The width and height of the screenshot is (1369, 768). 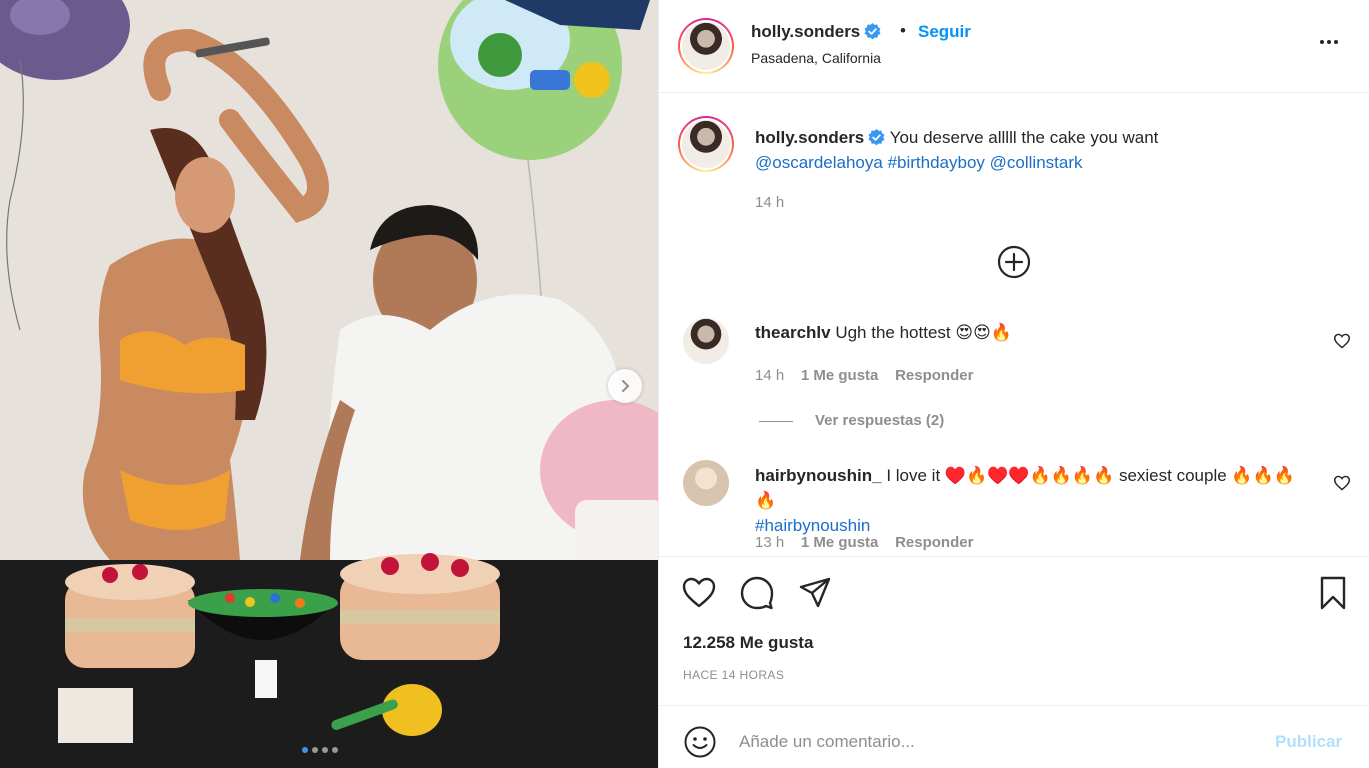 I want to click on comment-meta: 14 h 1 Me gusta Responder, so click(x=864, y=375).